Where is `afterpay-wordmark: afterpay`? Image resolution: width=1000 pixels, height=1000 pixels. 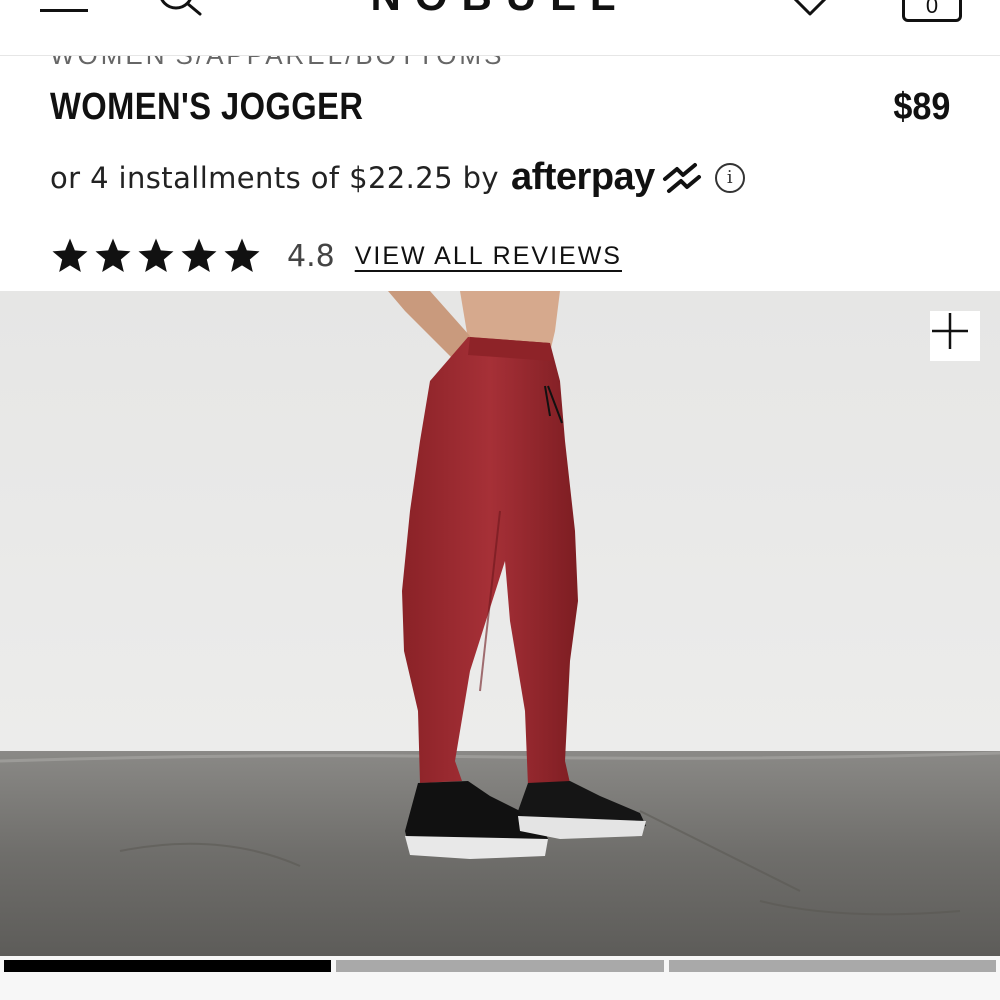
afterpay-wordmark: afterpay is located at coordinates (582, 177).